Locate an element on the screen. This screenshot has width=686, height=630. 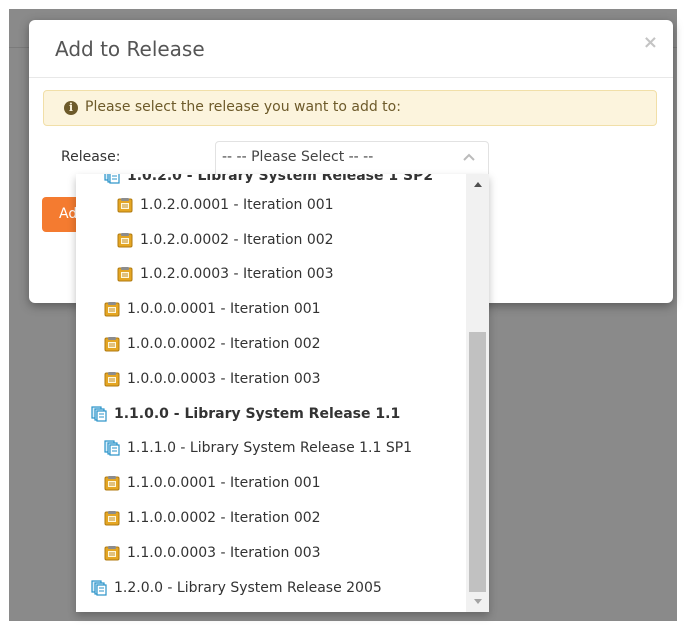
release-select-value: -- -- Please Select -- -- is located at coordinates (298, 157).